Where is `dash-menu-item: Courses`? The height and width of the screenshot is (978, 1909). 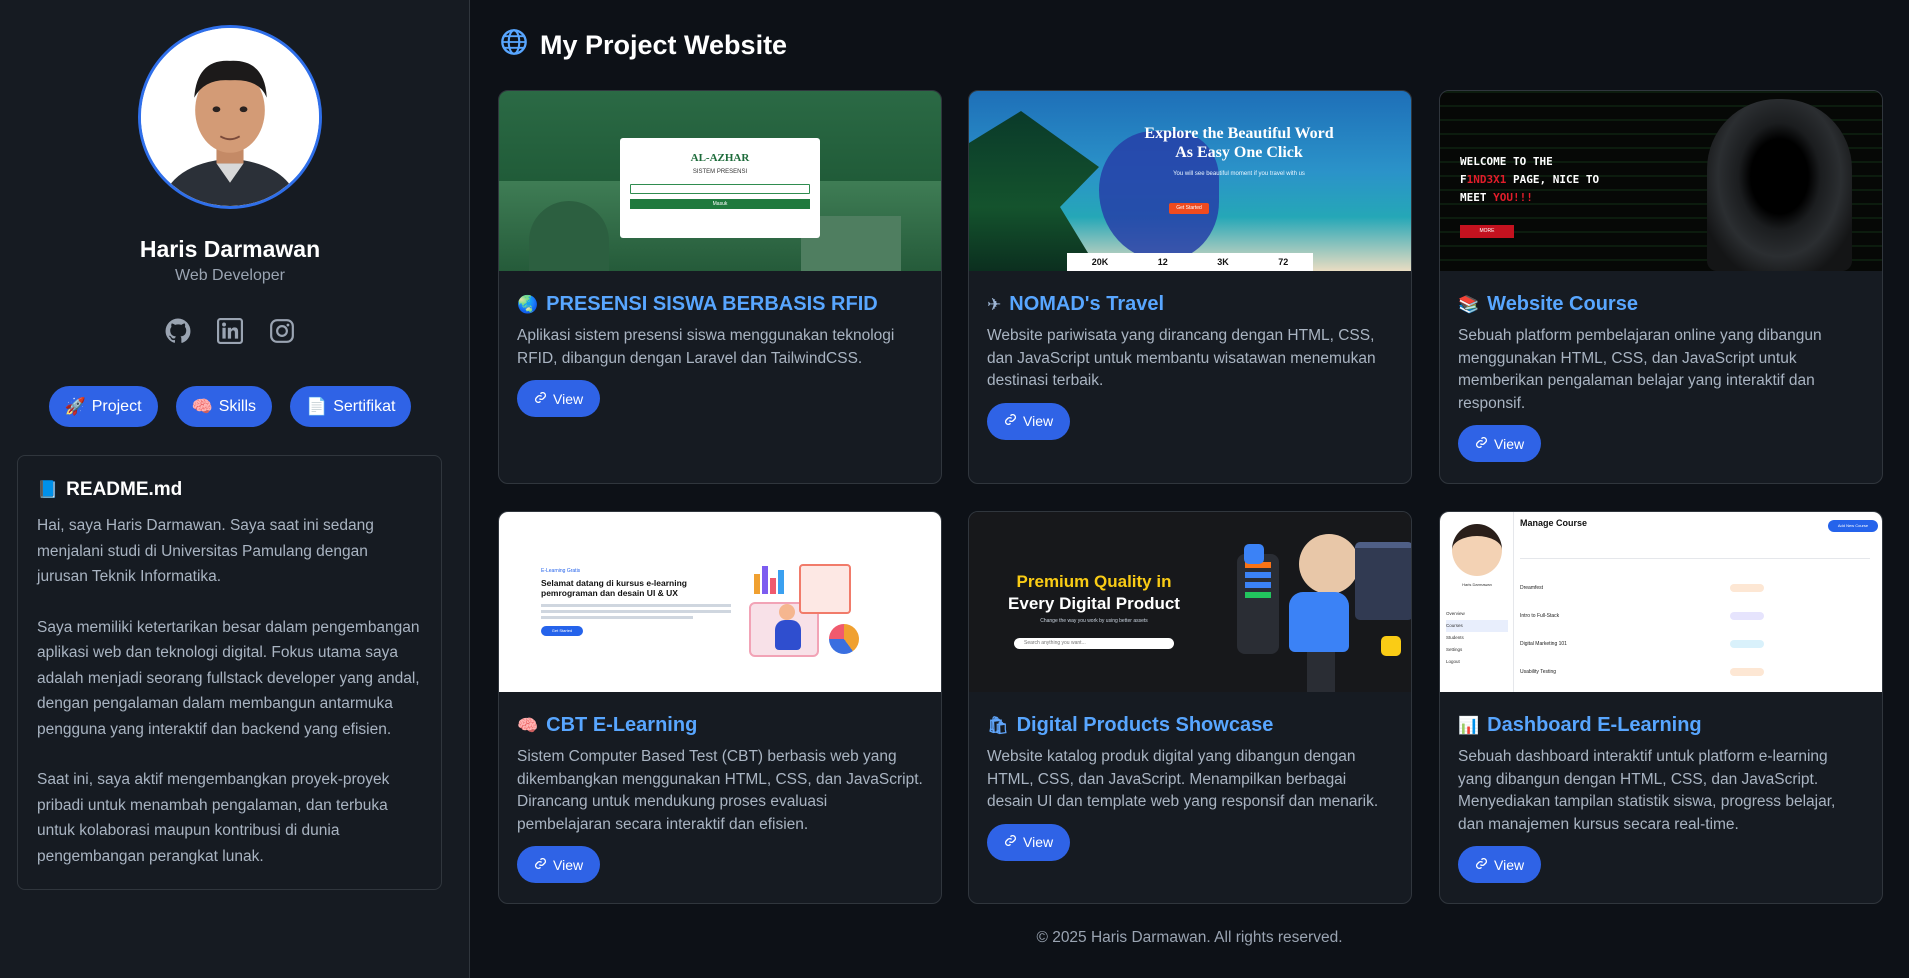
dash-menu-item: Courses is located at coordinates (1477, 626).